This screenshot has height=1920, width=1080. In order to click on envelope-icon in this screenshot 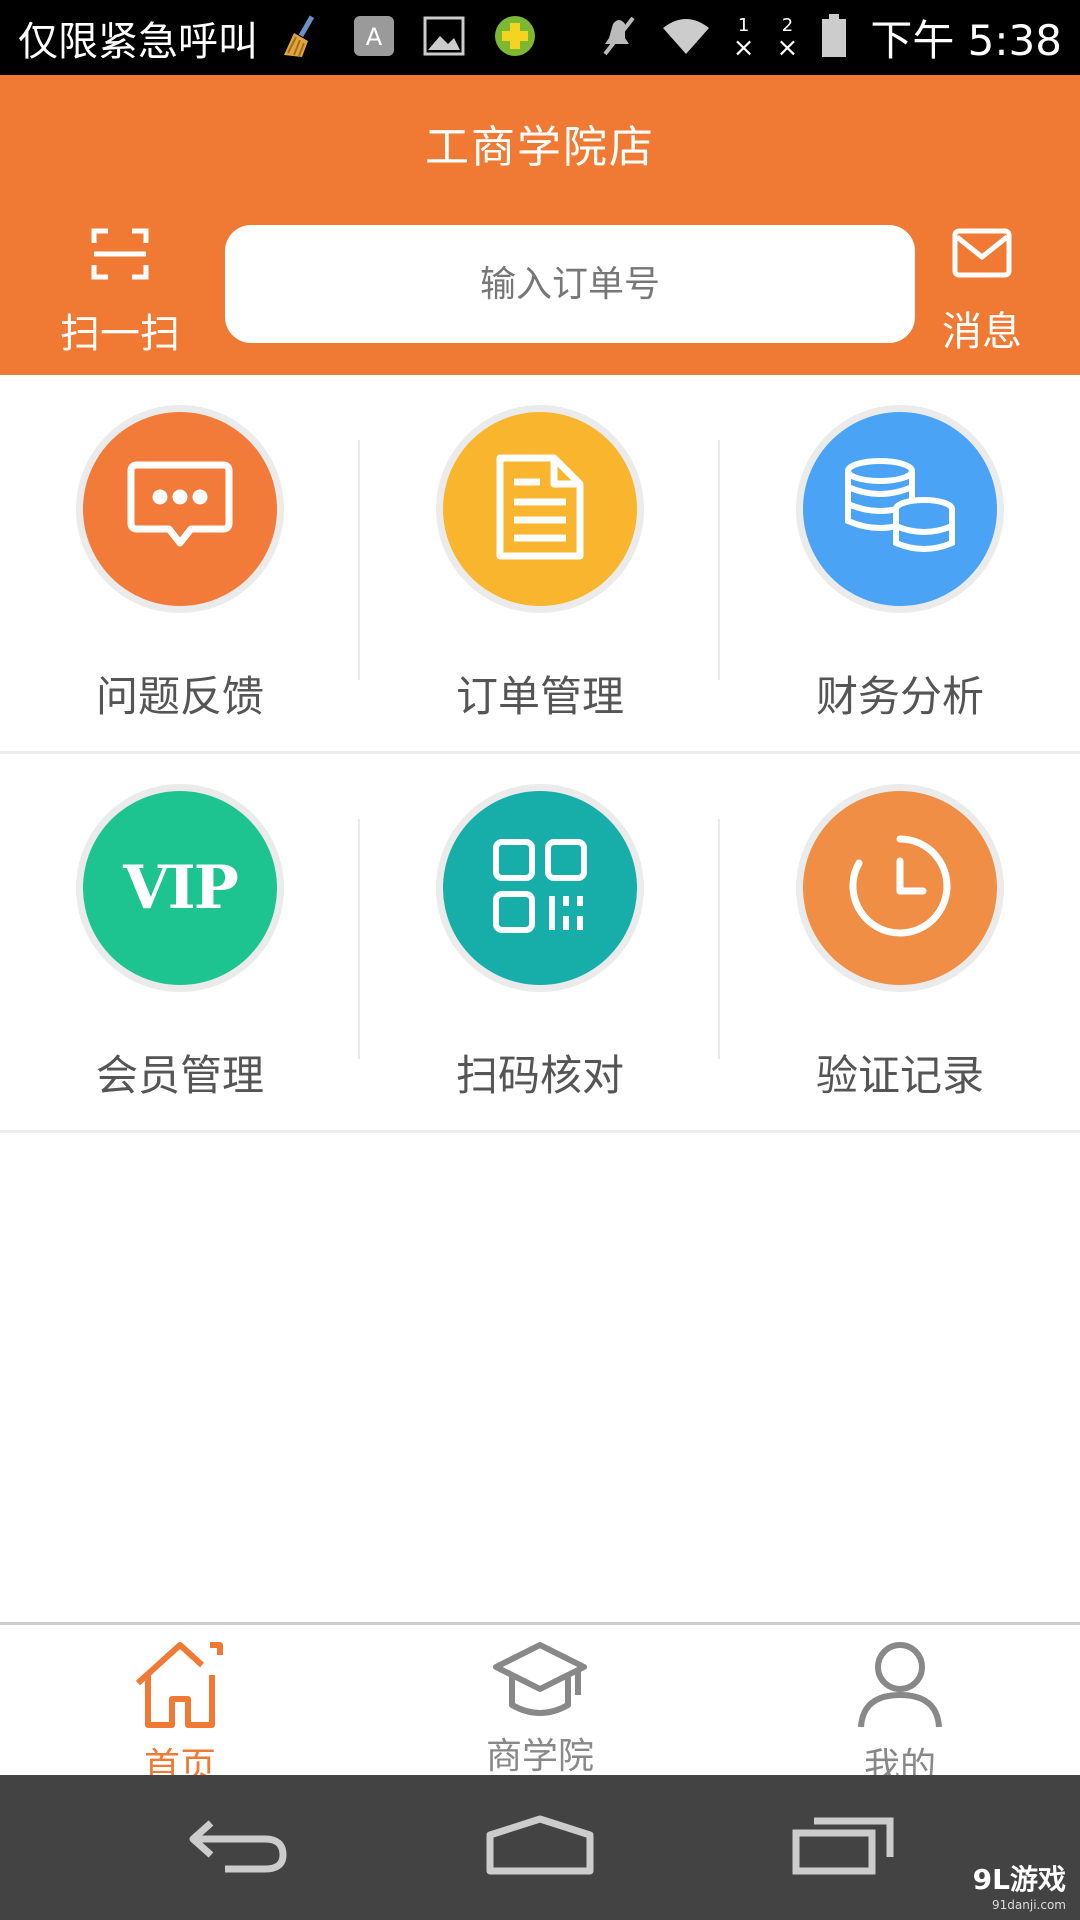, I will do `click(982, 255)`.